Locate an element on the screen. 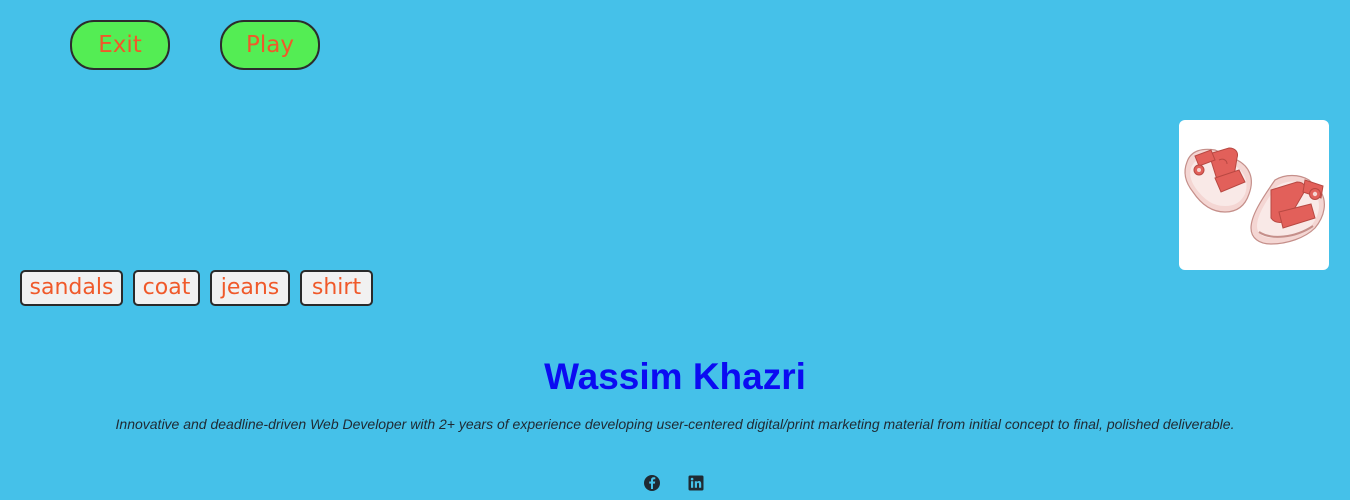 This screenshot has height=500, width=1350. product-image-card is located at coordinates (1254, 195).